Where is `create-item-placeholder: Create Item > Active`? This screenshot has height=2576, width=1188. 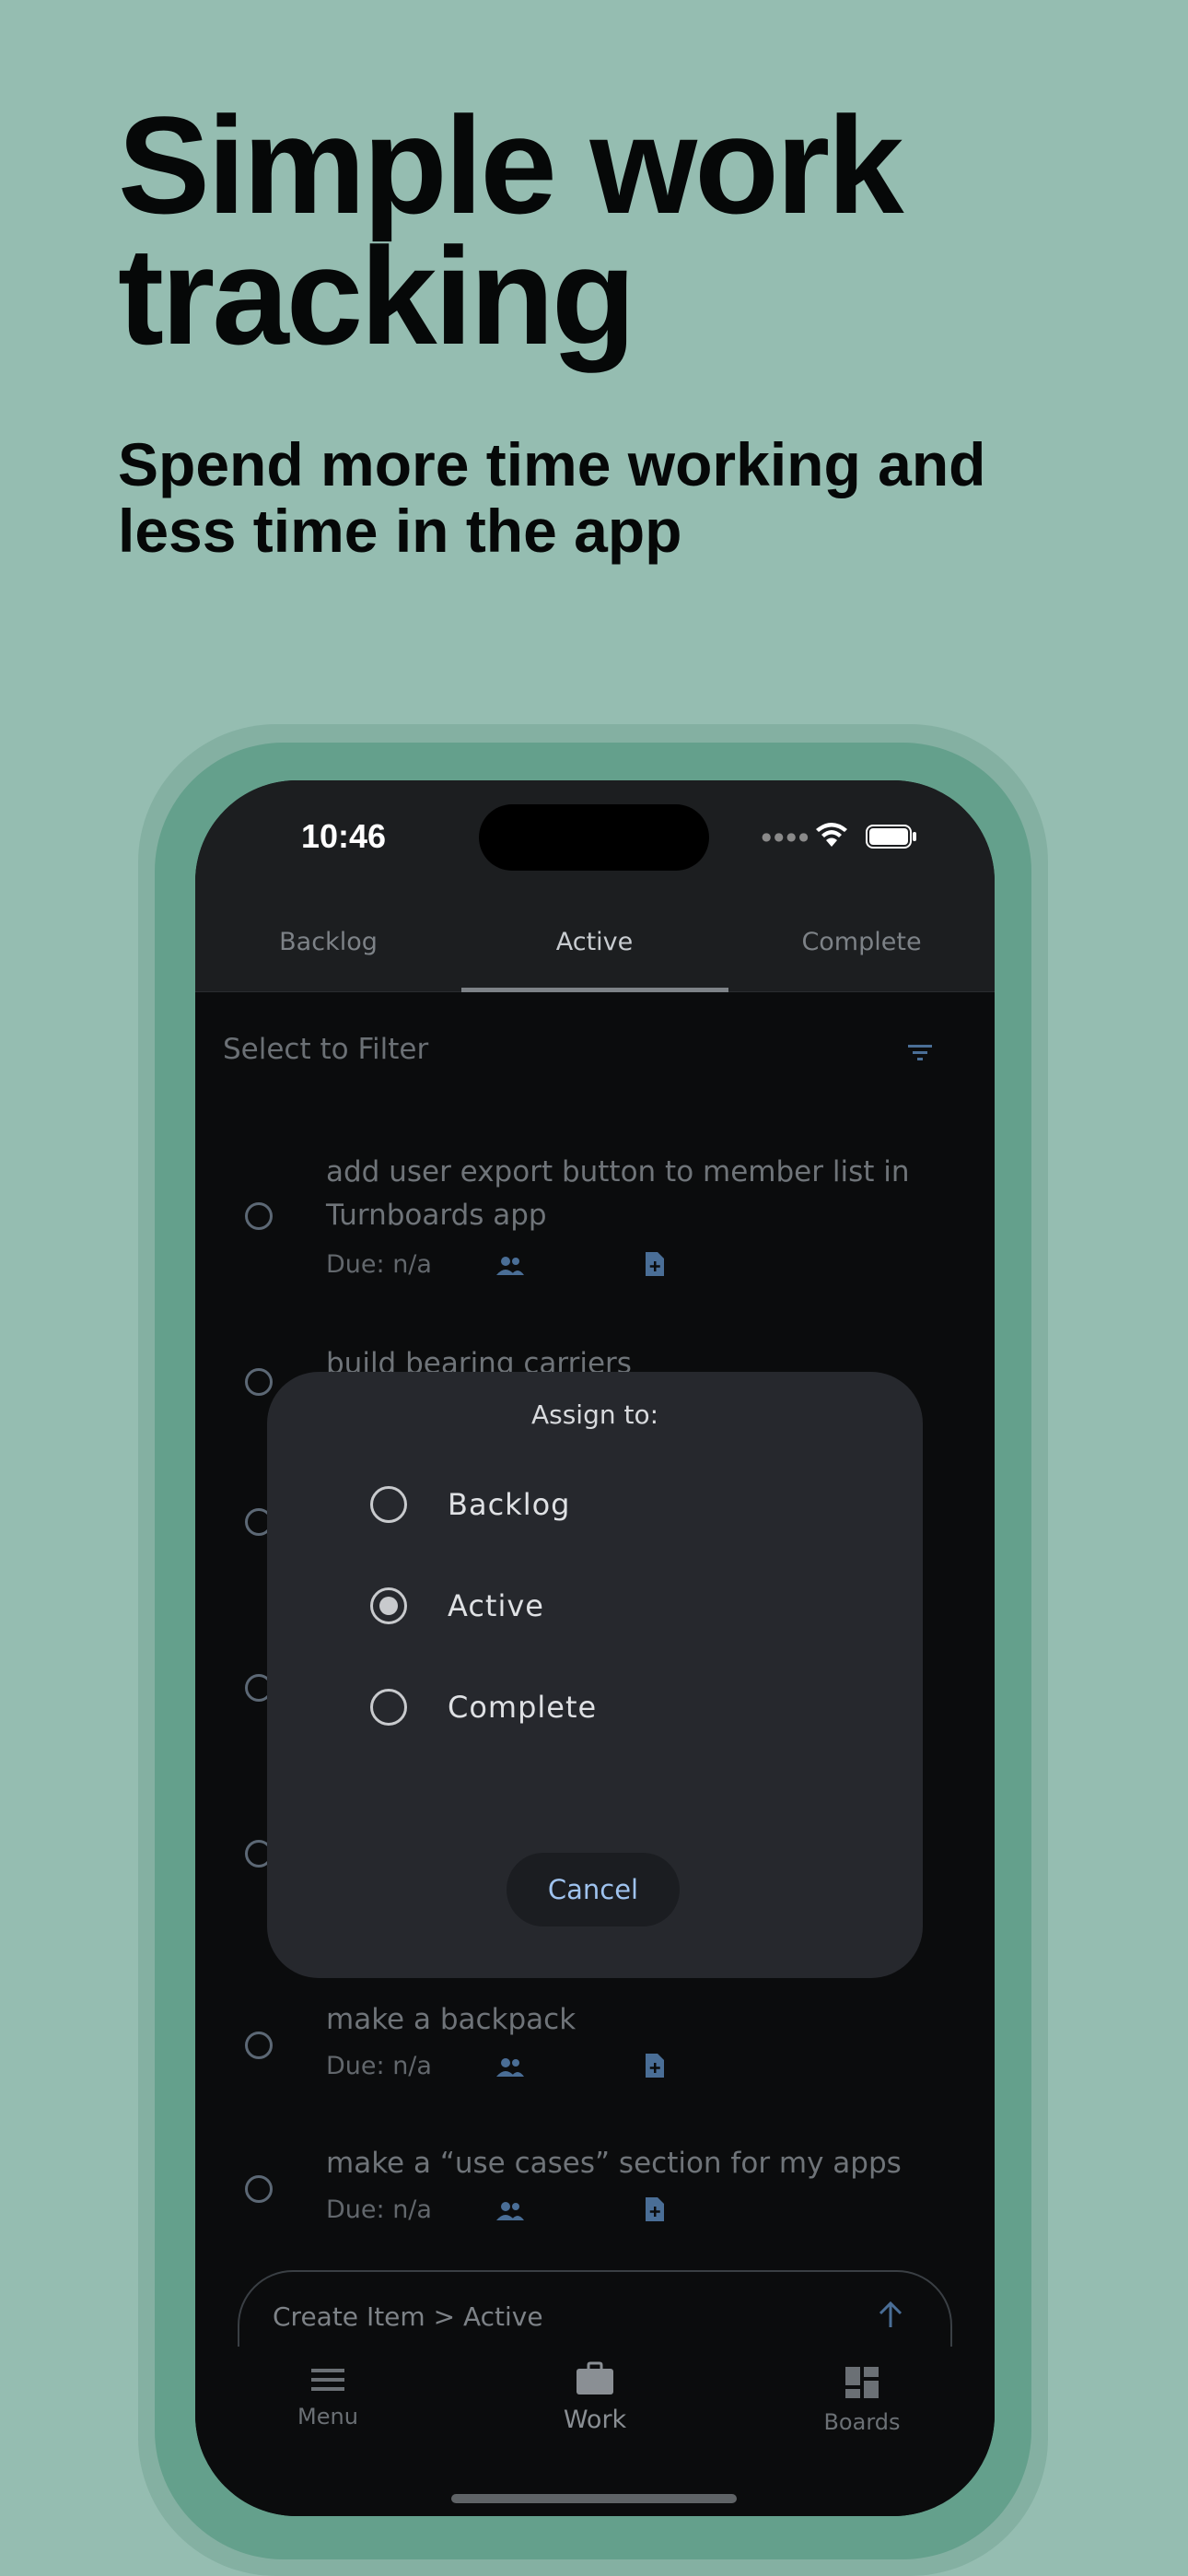
create-item-placeholder: Create Item > Active is located at coordinates (408, 2316).